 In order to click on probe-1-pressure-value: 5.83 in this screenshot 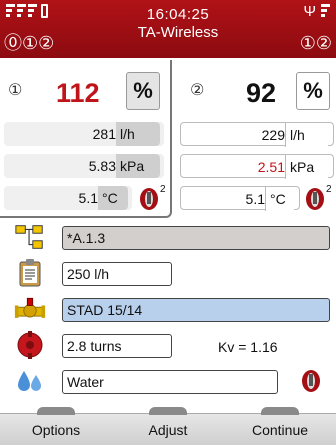, I will do `click(102, 166)`.